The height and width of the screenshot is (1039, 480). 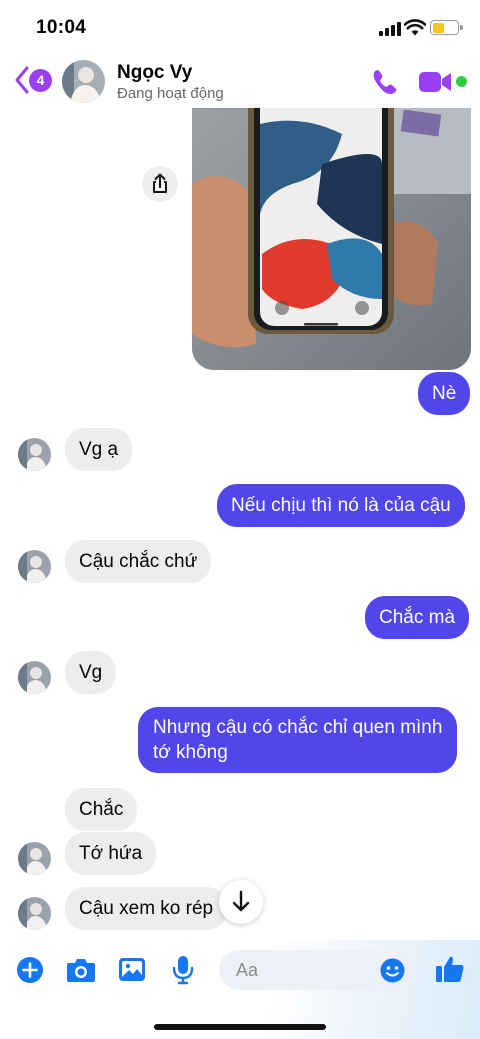 I want to click on phone-icon, so click(x=385, y=82).